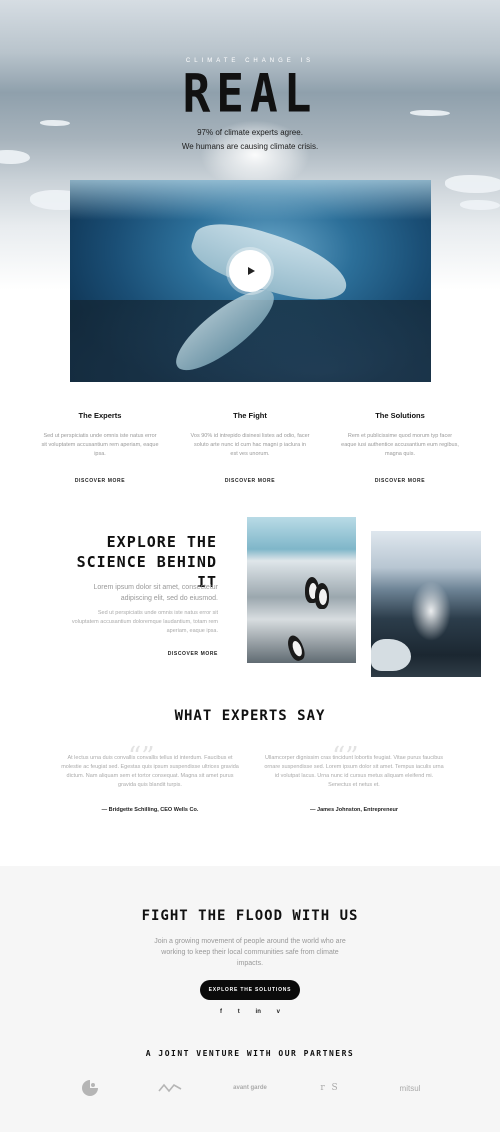  Describe the element at coordinates (400, 415) in the screenshot. I see `feature-title: The Solutions` at that location.